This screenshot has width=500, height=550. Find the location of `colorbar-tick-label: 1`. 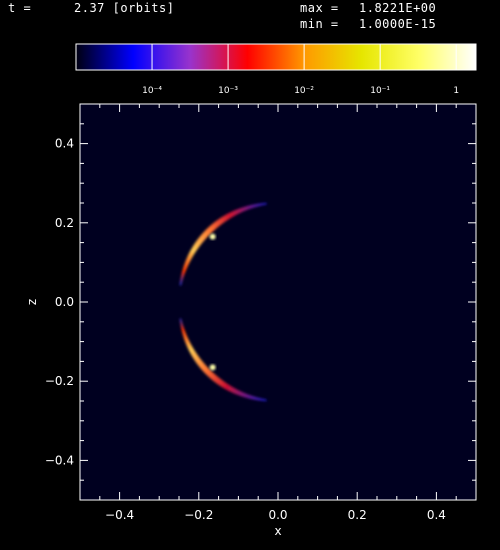

colorbar-tick-label: 1 is located at coordinates (456, 91).